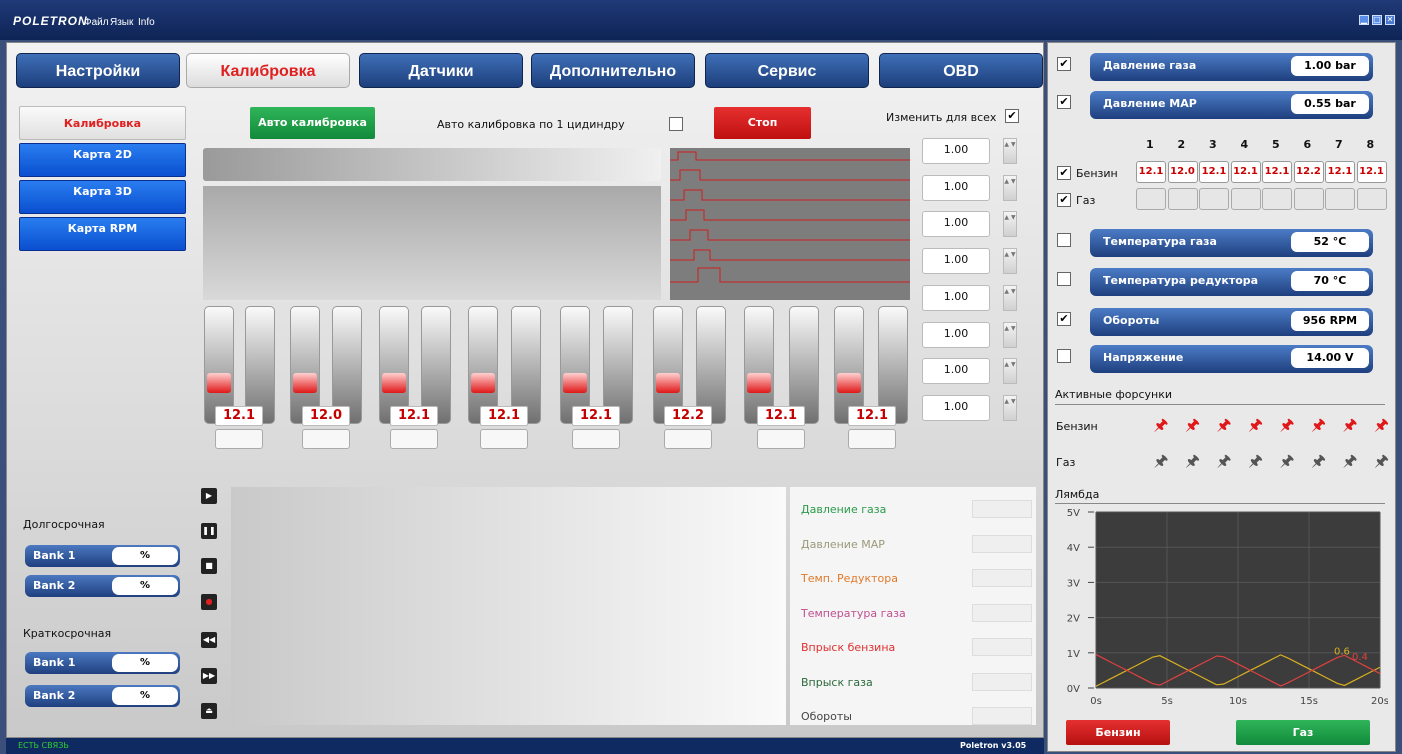 This screenshot has width=1402, height=754. What do you see at coordinates (1077, 426) in the screenshot?
I see `injectors-petrol-label: Бензин` at bounding box center [1077, 426].